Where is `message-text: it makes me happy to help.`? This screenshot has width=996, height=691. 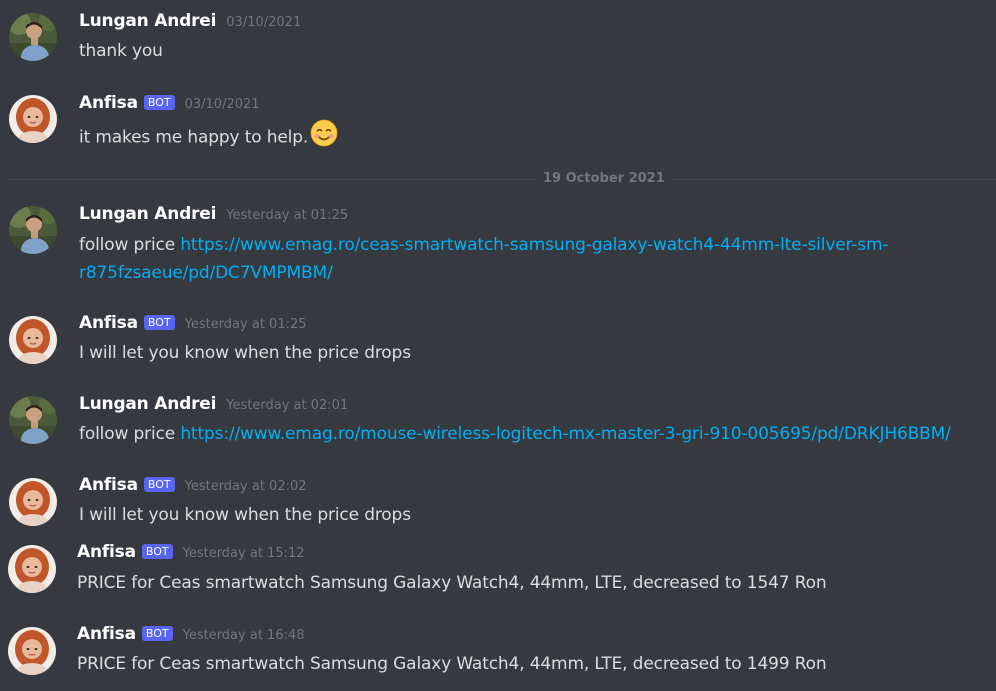
message-text: it makes me happy to help. is located at coordinates (194, 137).